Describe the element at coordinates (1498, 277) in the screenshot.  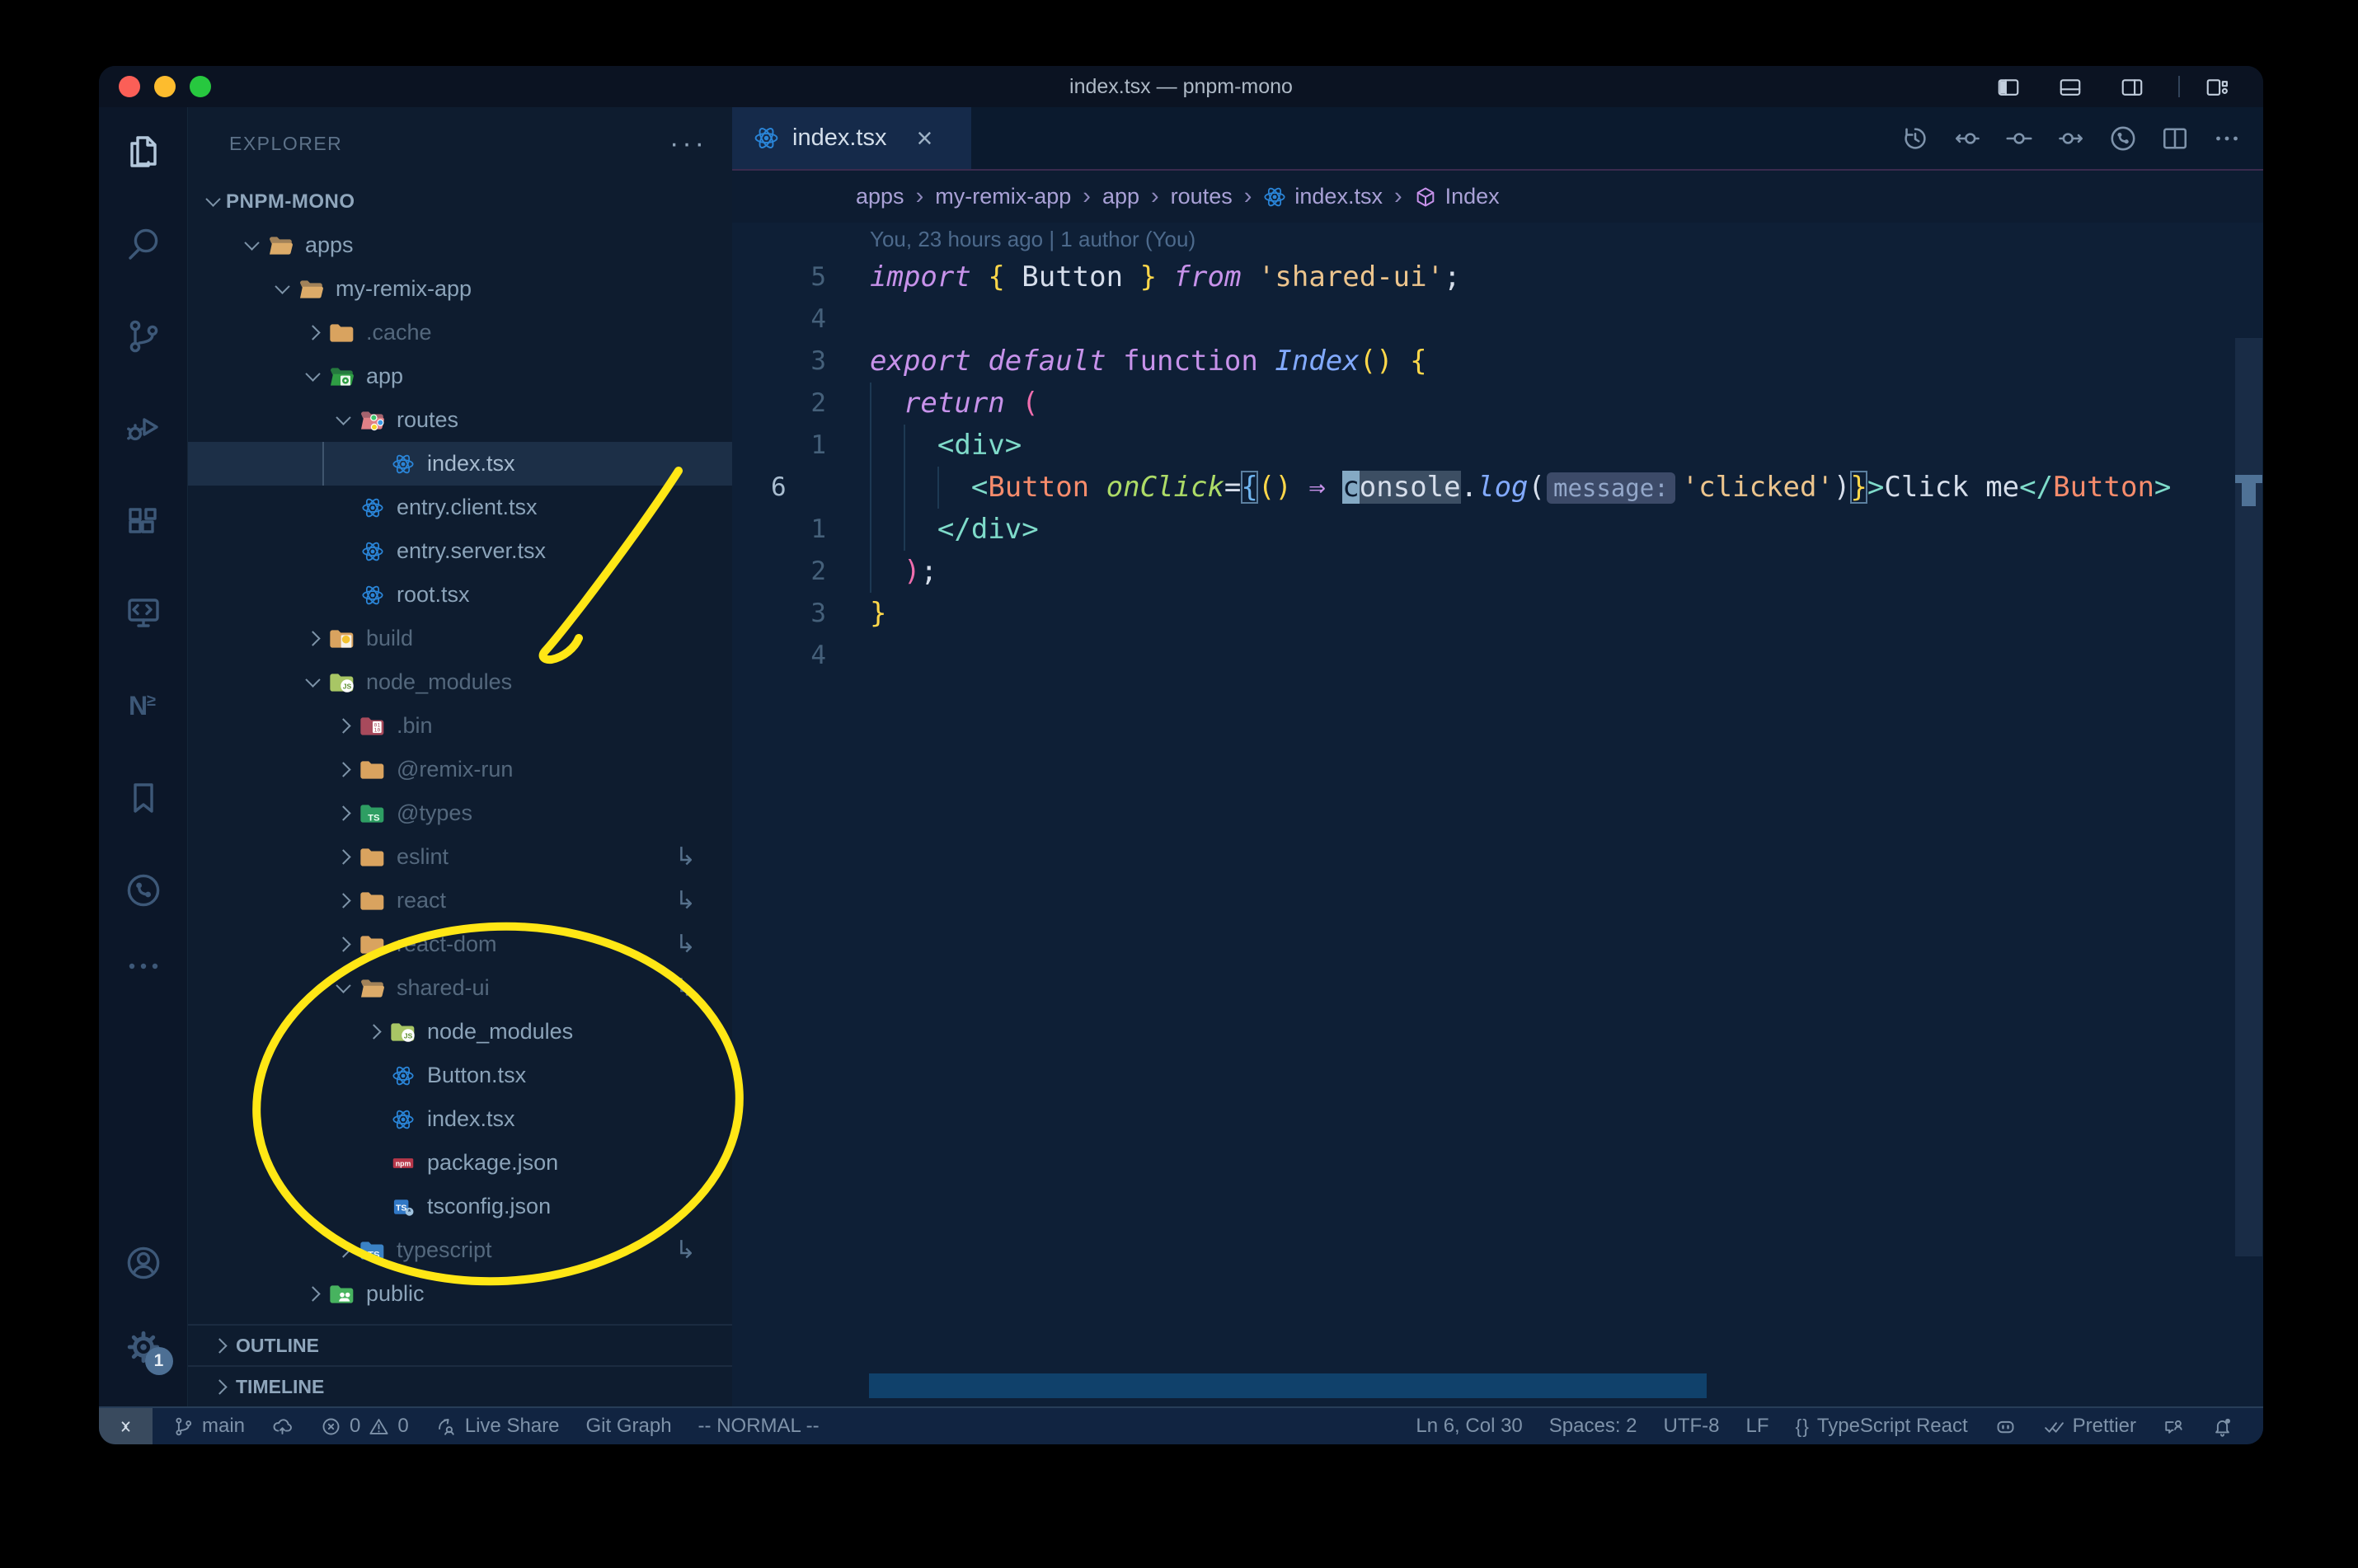
I see `code-line: 5 import { Button } from 'shared-ui';` at that location.